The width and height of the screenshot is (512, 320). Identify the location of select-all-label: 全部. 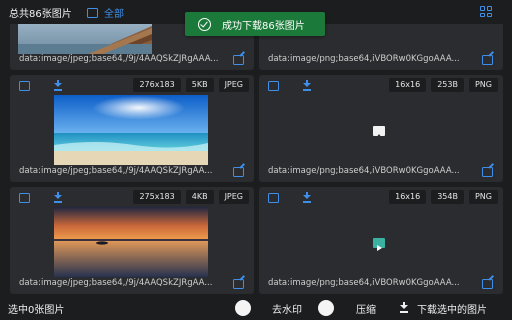
(114, 12).